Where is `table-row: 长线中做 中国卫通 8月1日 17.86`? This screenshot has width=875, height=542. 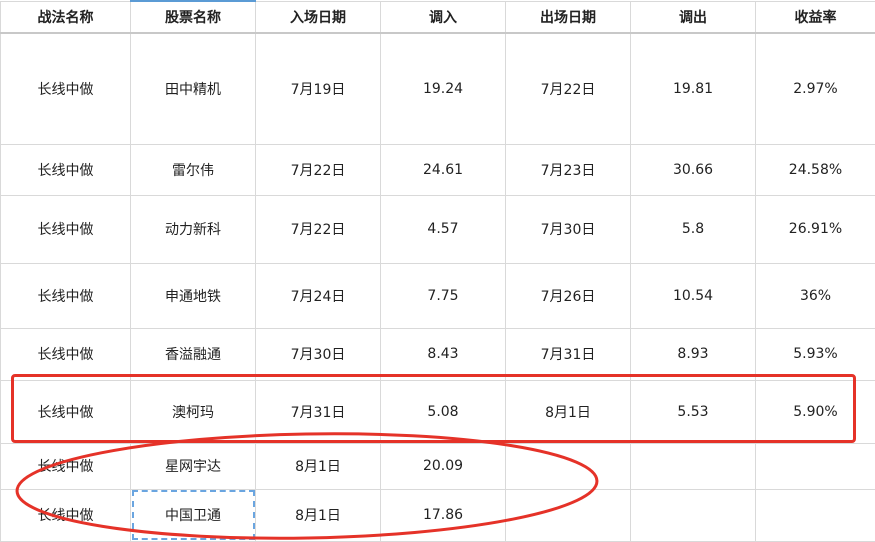 table-row: 长线中做 中国卫通 8月1日 17.86 is located at coordinates (438, 515).